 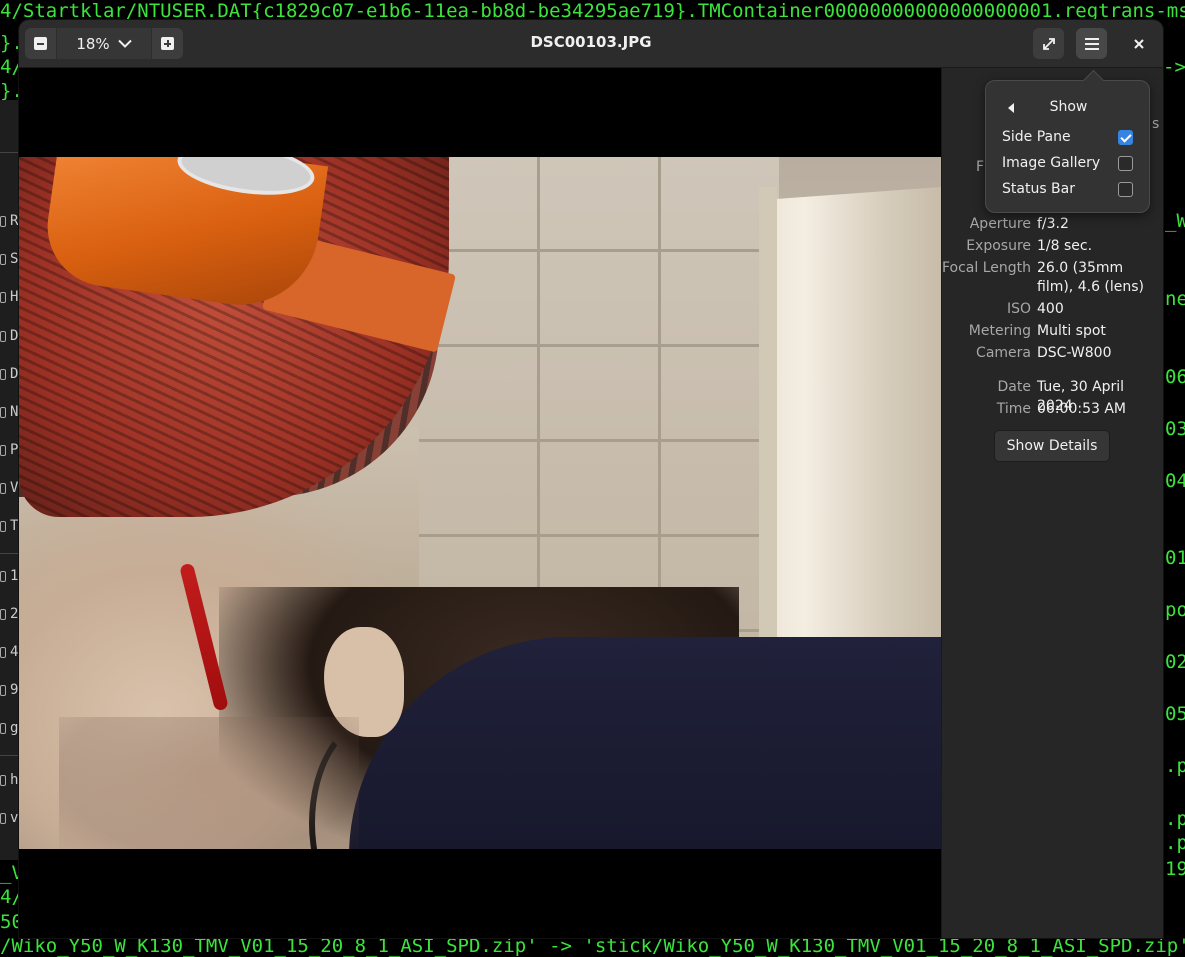 I want to click on property-label: Focal Length, so click(x=986, y=268).